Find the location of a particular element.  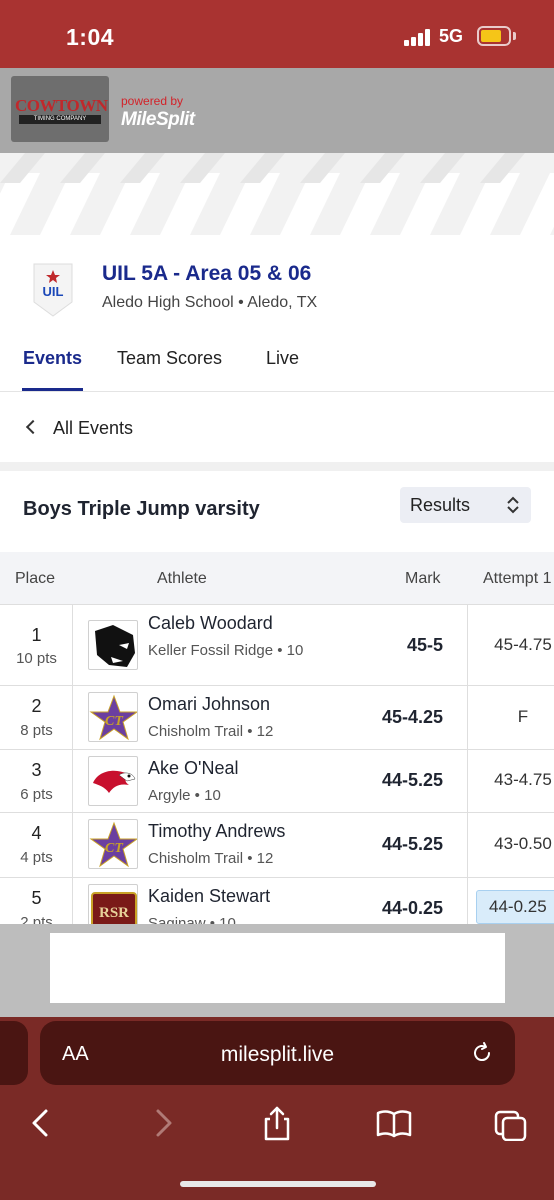

svg-text: CT is located at coordinates (114, 721).